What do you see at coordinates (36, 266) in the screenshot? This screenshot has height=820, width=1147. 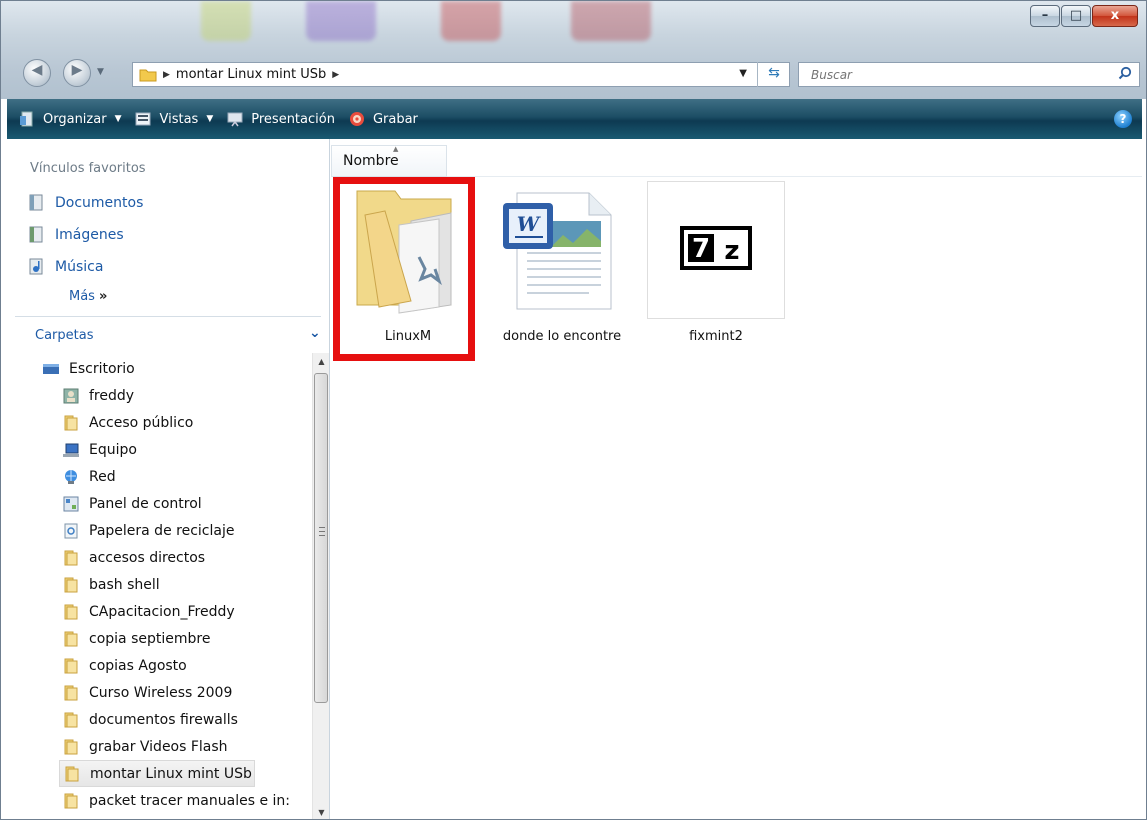 I see `music-icon` at bounding box center [36, 266].